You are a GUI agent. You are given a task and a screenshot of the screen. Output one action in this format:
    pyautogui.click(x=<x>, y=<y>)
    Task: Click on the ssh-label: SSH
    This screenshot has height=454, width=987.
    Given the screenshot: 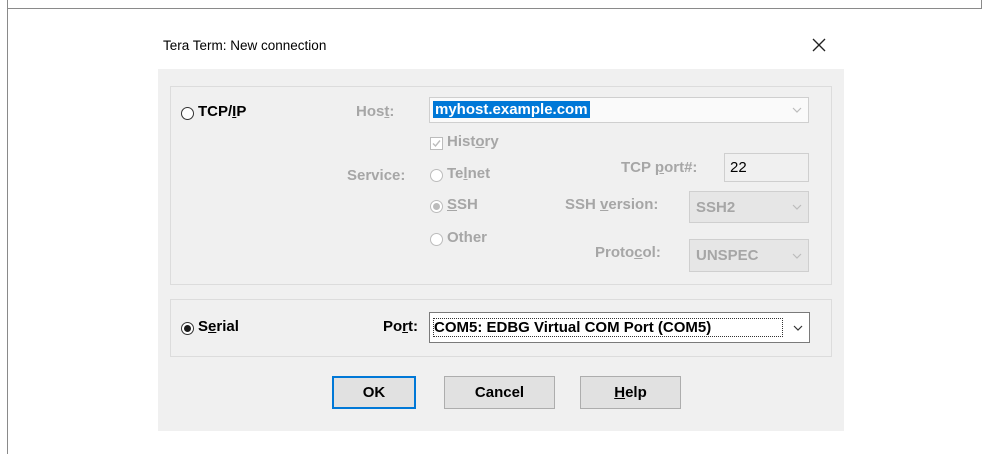 What is the action you would take?
    pyautogui.click(x=462, y=204)
    